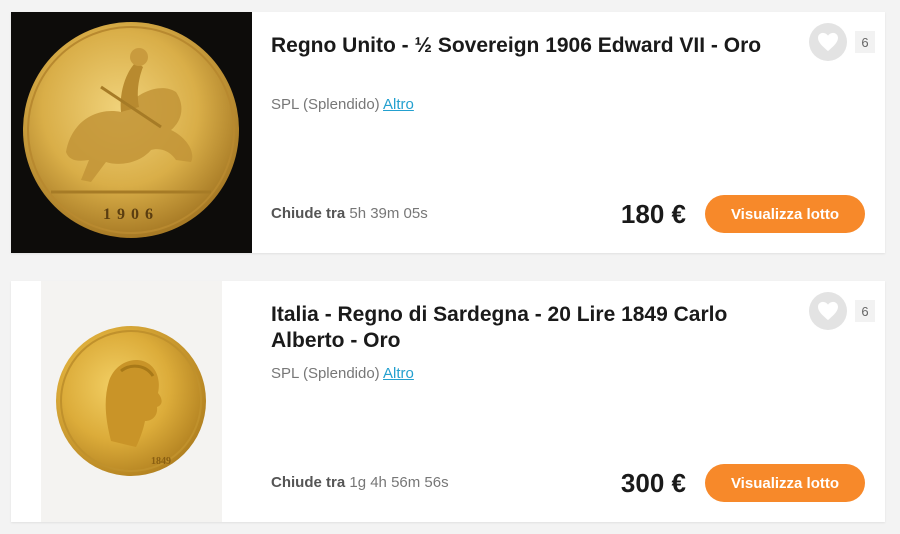 Image resolution: width=900 pixels, height=534 pixels. What do you see at coordinates (388, 213) in the screenshot?
I see `closing-countdown: 5h 39m 05s` at bounding box center [388, 213].